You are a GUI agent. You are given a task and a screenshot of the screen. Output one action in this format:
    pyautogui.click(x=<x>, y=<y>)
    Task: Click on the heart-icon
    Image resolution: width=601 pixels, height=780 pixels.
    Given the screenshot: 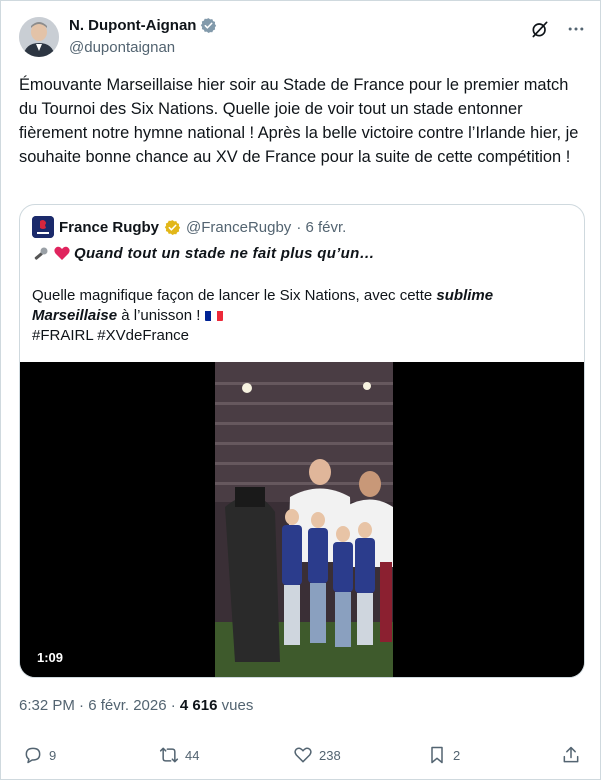 What is the action you would take?
    pyautogui.click(x=303, y=755)
    